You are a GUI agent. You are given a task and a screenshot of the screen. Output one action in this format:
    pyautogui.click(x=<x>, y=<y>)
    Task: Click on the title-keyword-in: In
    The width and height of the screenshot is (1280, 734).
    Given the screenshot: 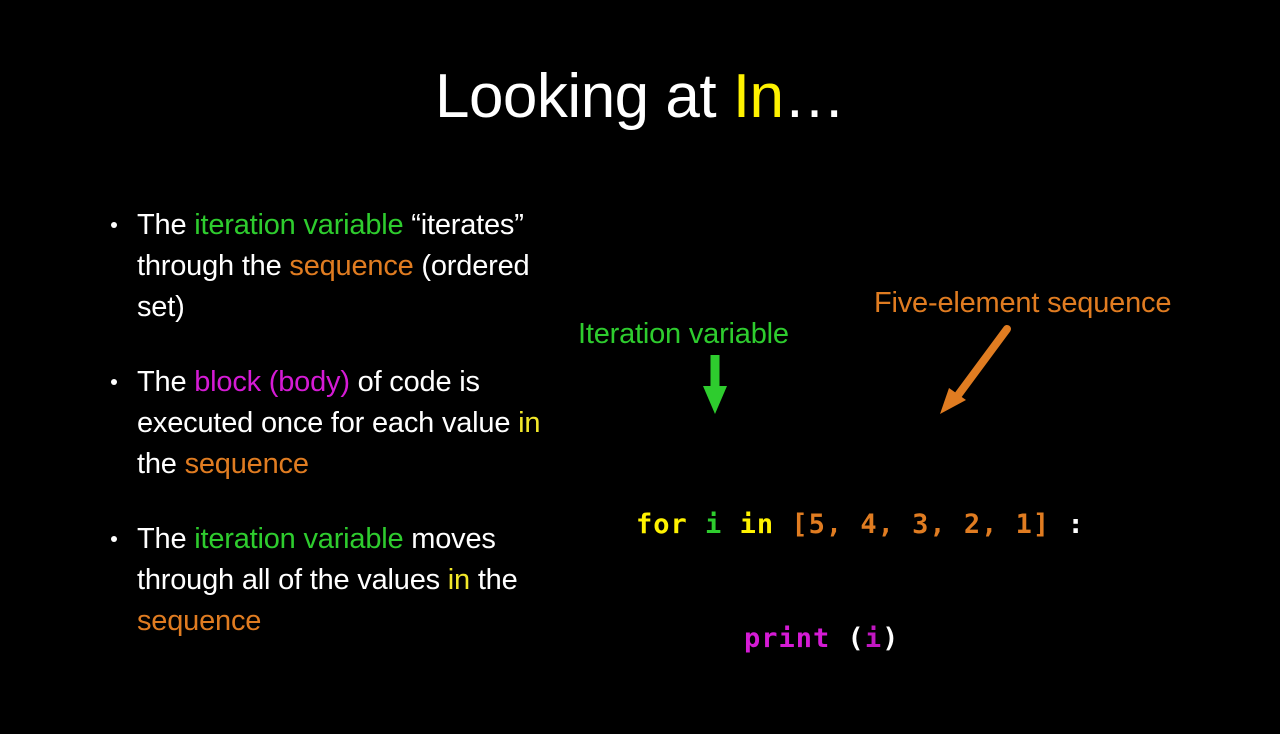 What is the action you would take?
    pyautogui.click(x=758, y=96)
    